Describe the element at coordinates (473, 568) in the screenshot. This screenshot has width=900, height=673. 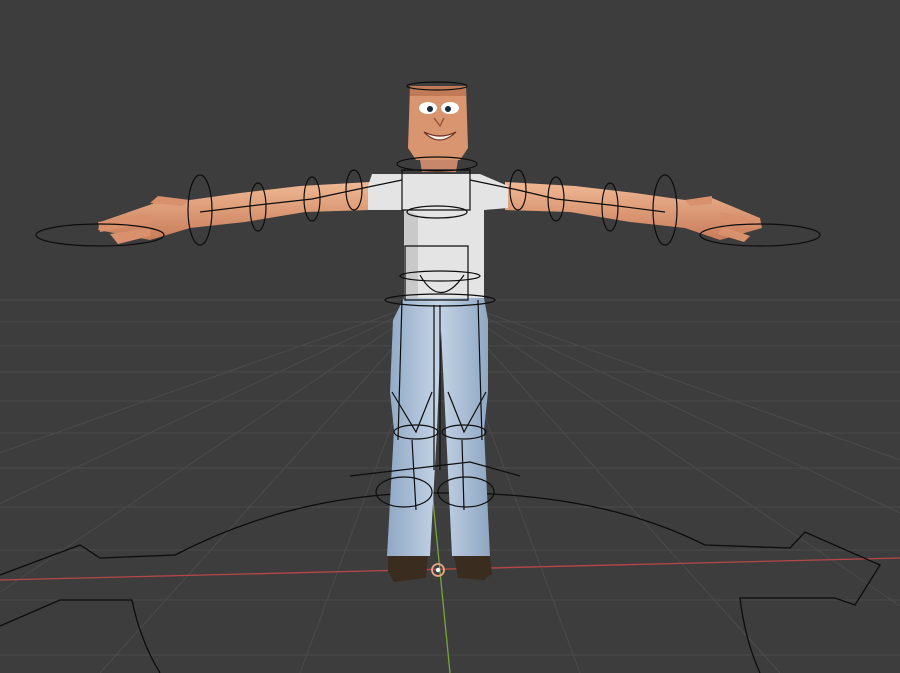
I see `right-shoe` at that location.